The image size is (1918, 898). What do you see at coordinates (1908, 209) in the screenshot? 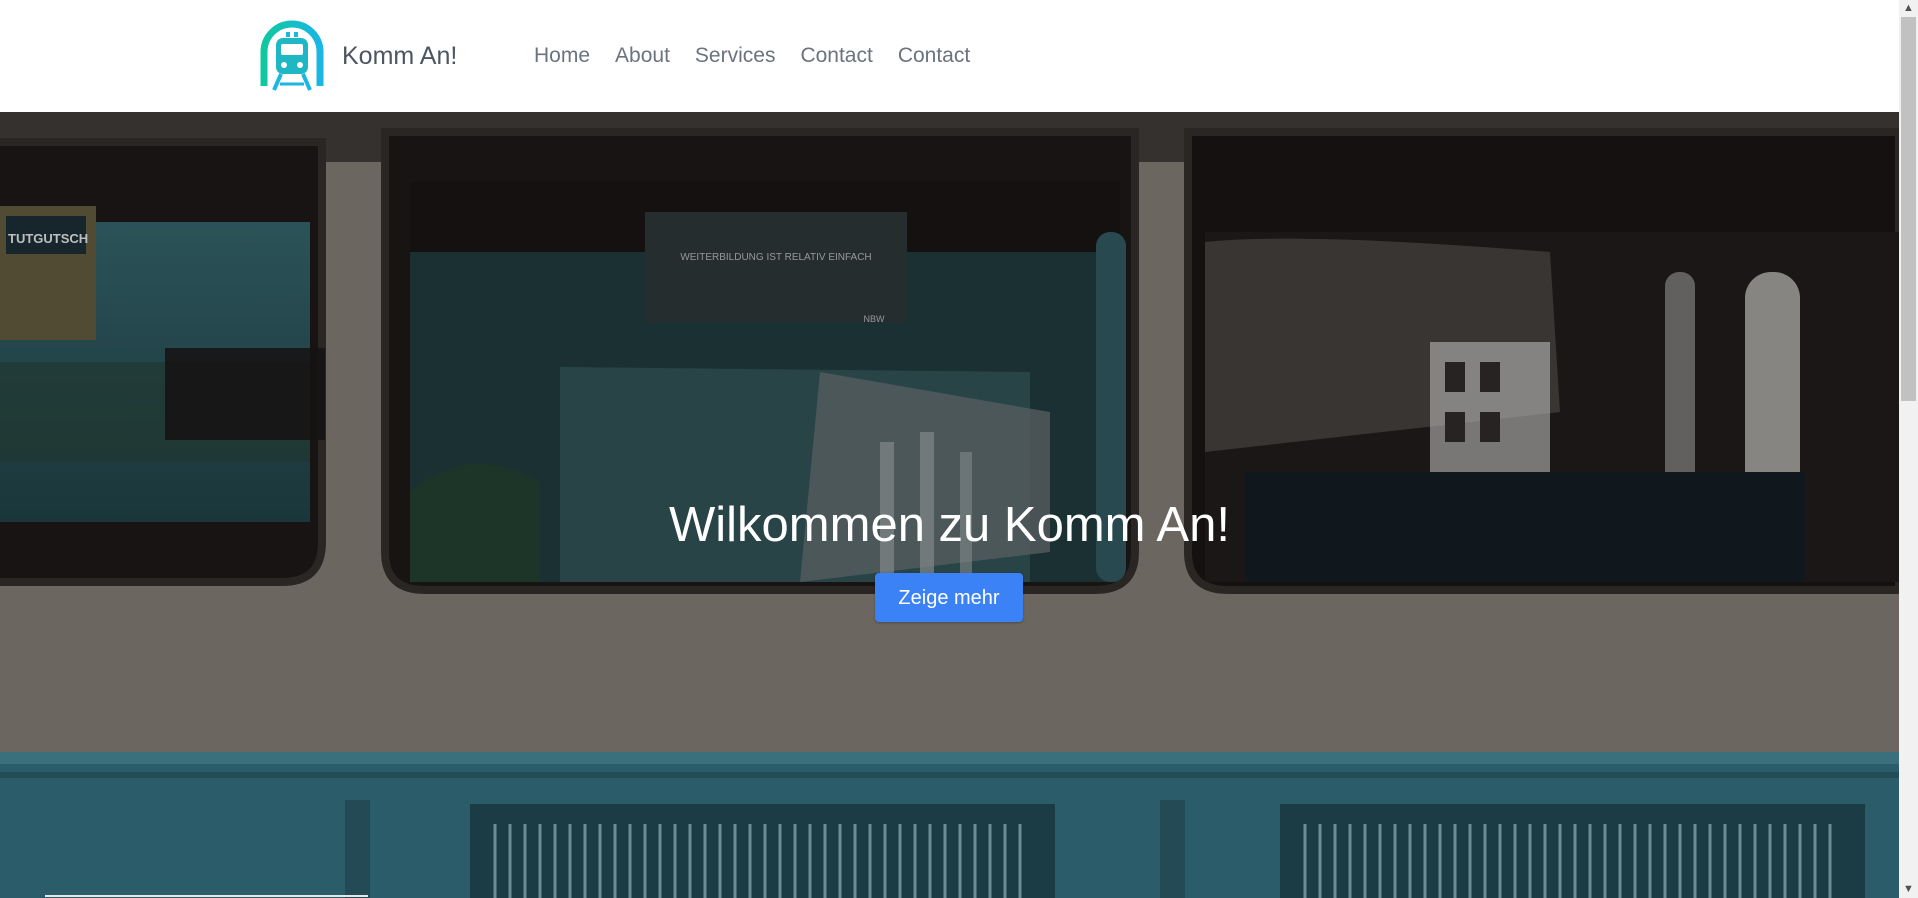
I see `scrollbar-thumb` at bounding box center [1908, 209].